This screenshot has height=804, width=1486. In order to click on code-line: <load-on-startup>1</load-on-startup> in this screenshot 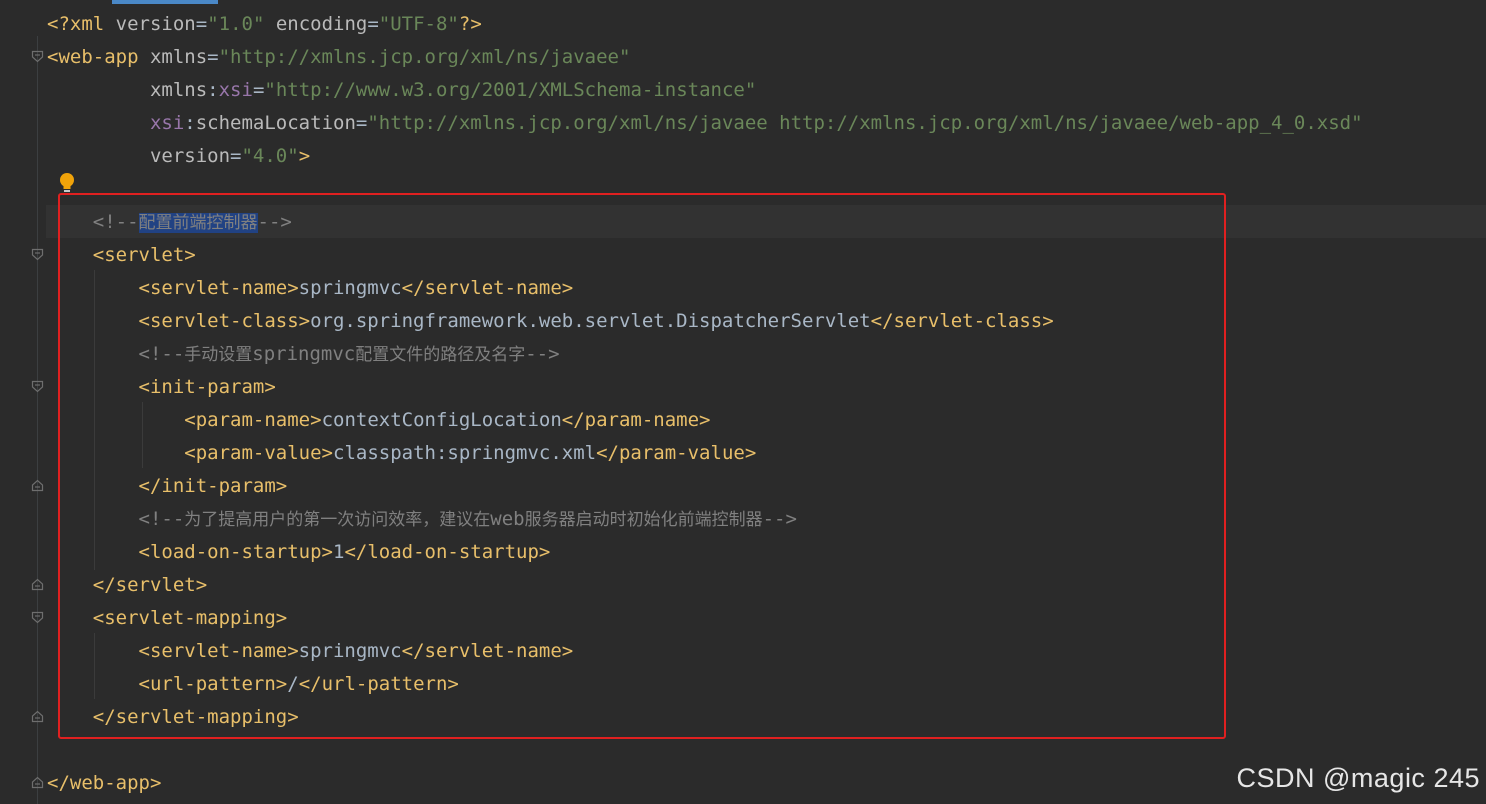, I will do `click(299, 552)`.